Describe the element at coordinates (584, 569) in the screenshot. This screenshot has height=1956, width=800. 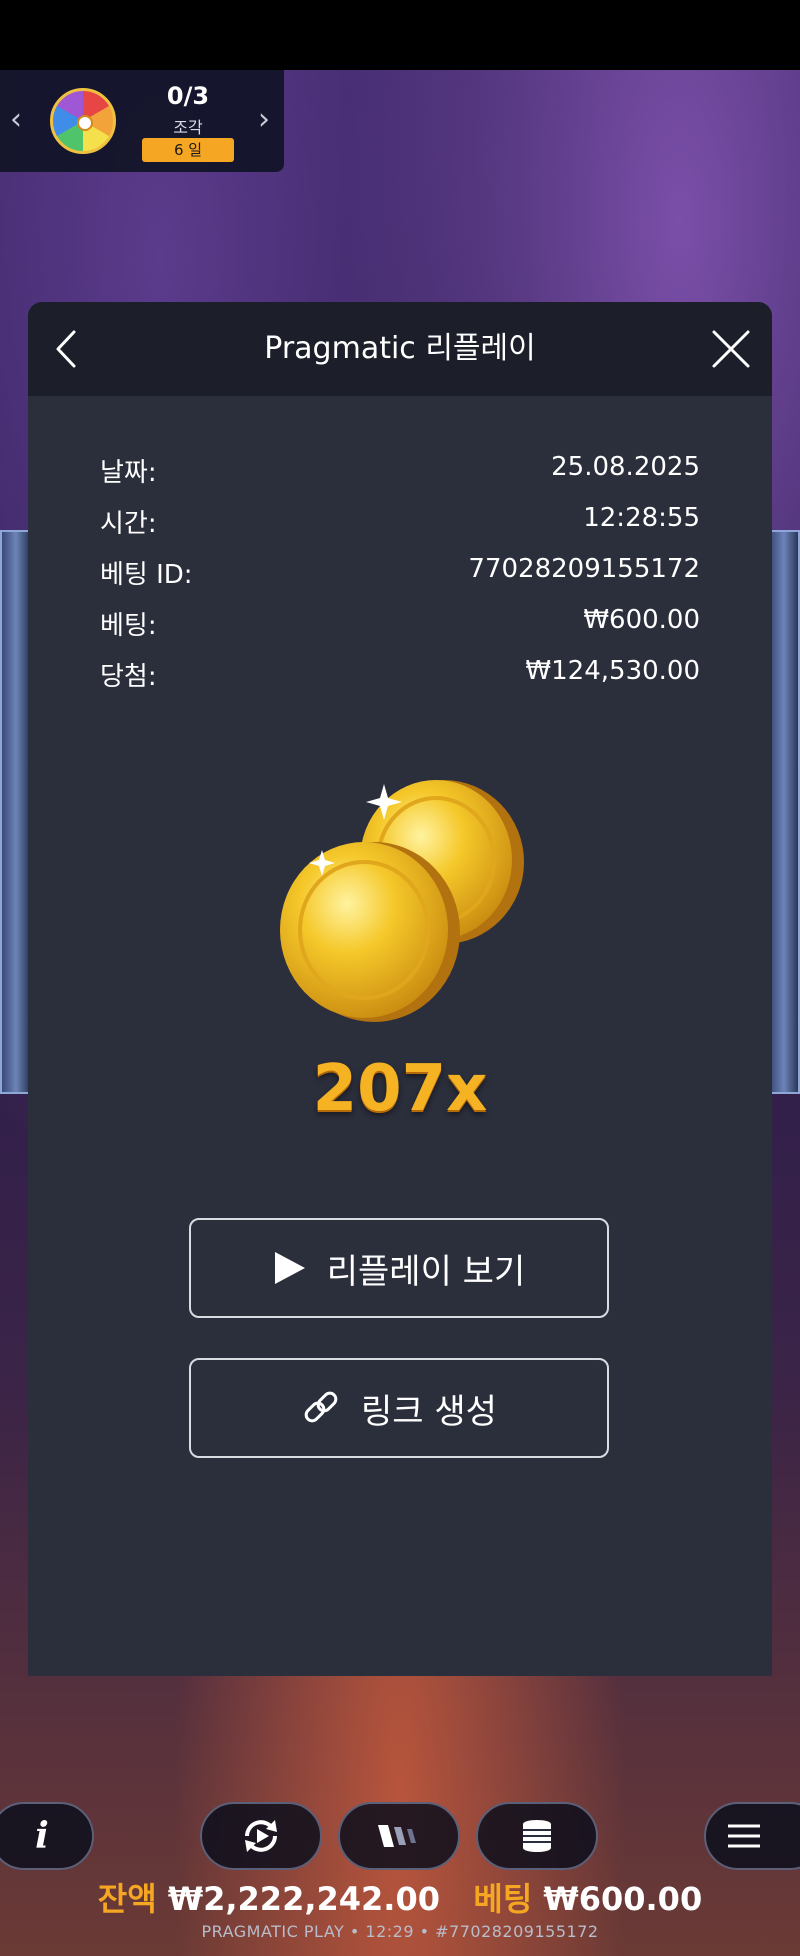
I see `info-value: 77028209155172` at that location.